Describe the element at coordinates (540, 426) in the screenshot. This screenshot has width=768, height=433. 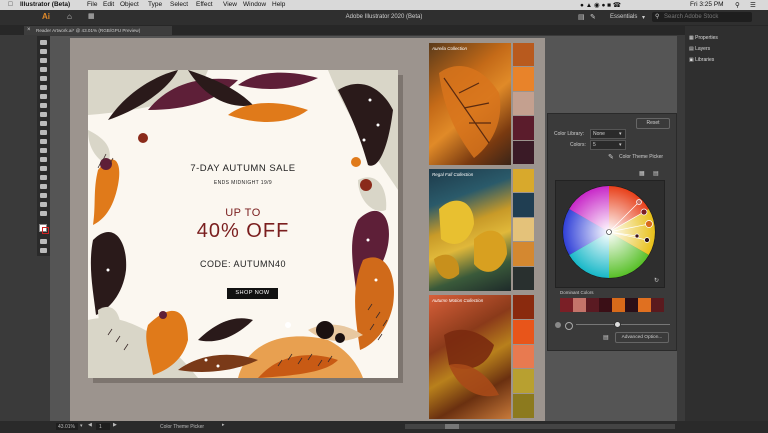
I see `horizontal-scrollbar` at that location.